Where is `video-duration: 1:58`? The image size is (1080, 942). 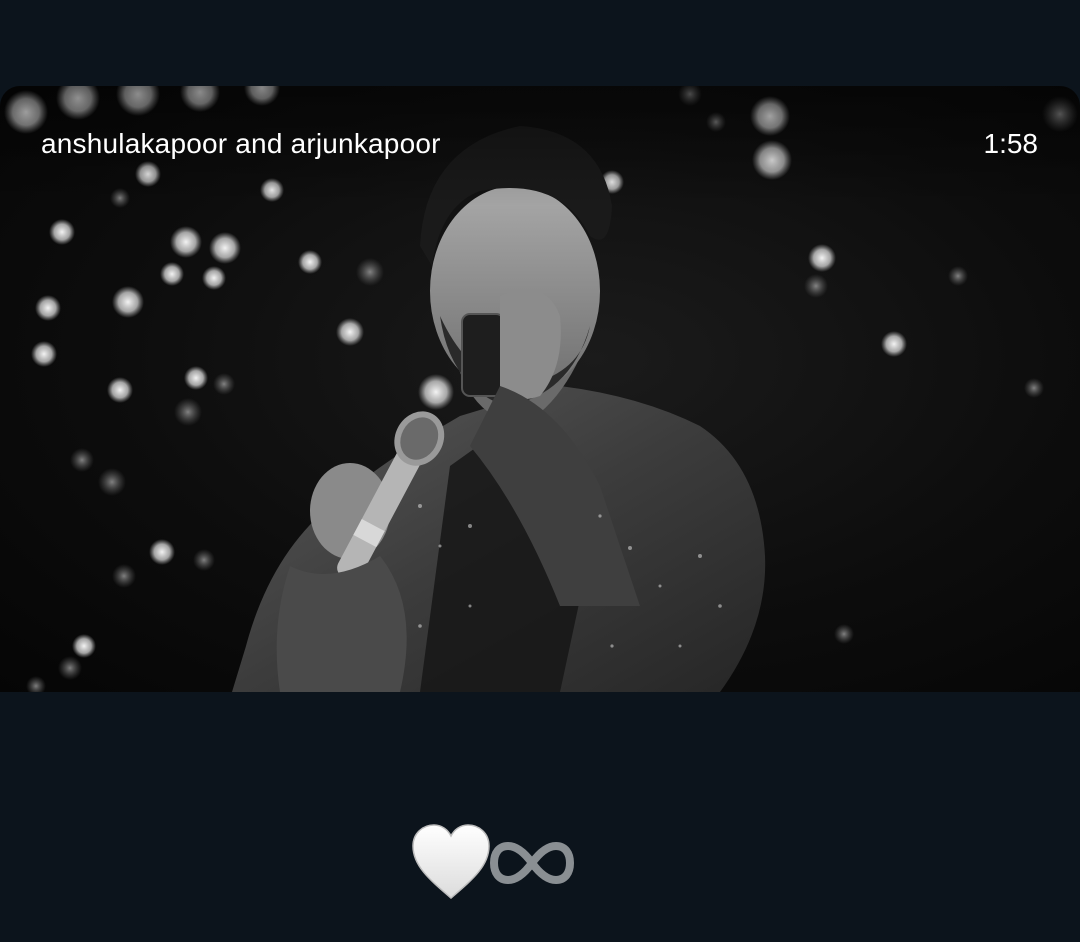 video-duration: 1:58 is located at coordinates (1011, 143).